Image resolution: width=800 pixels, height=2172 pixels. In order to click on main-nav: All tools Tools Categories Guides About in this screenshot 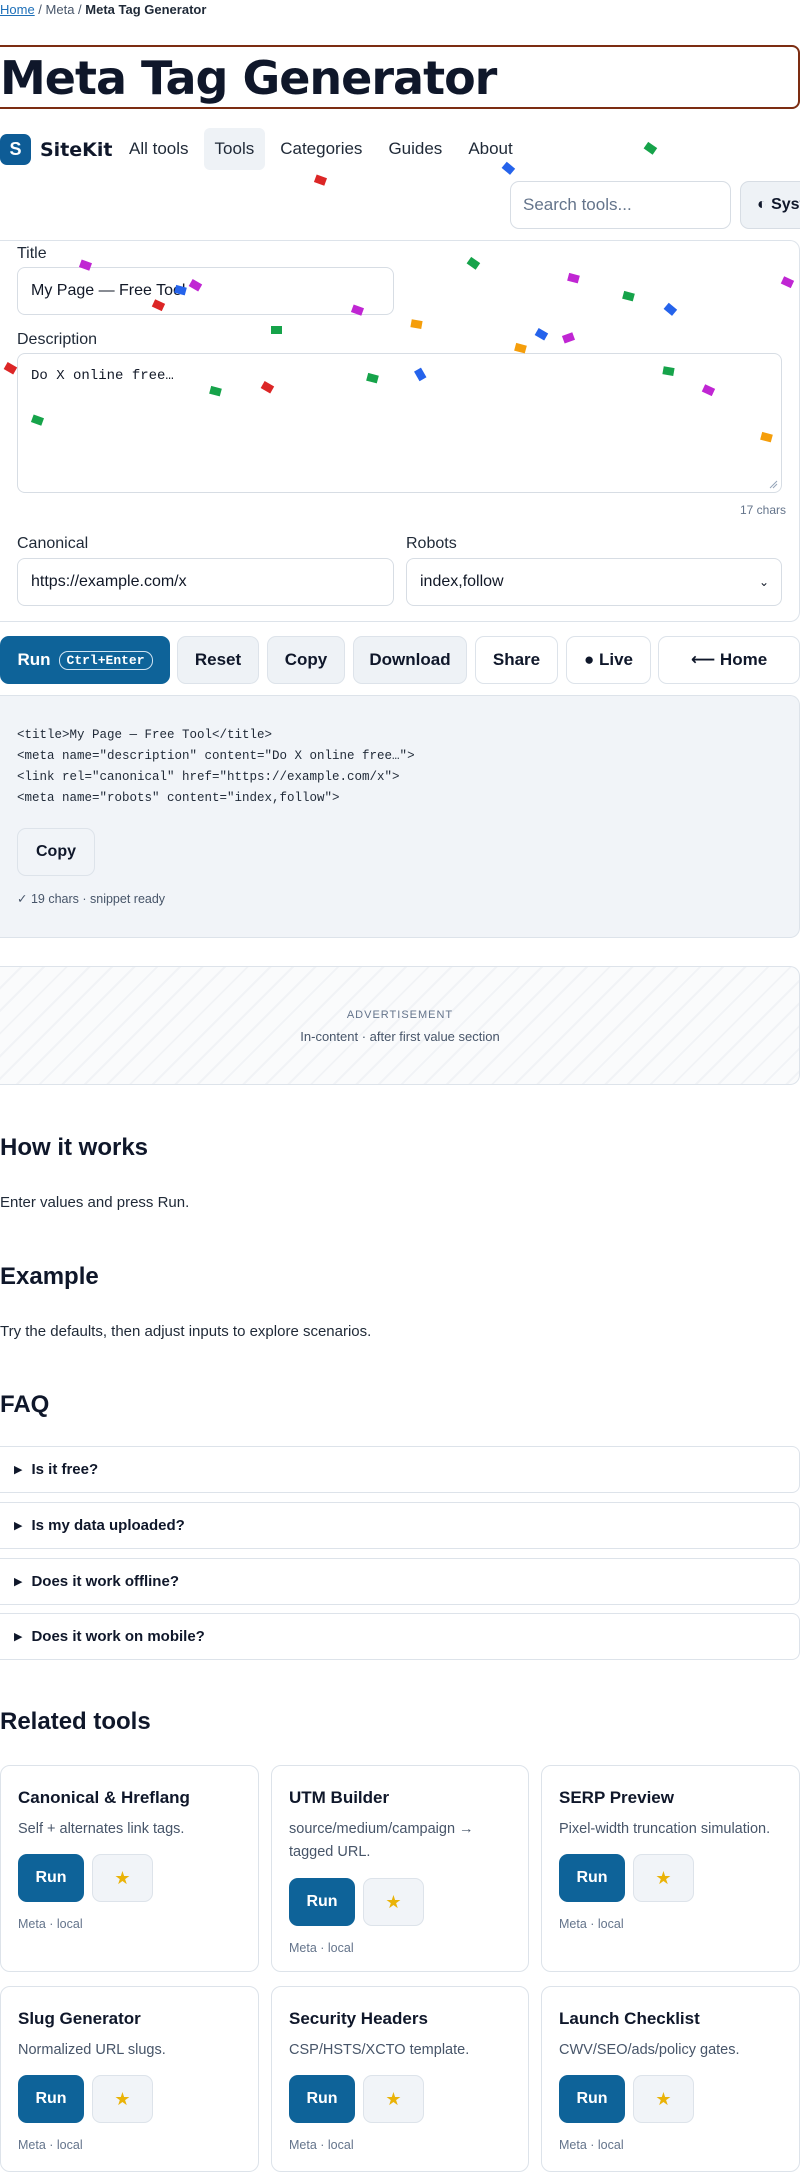, I will do `click(321, 149)`.